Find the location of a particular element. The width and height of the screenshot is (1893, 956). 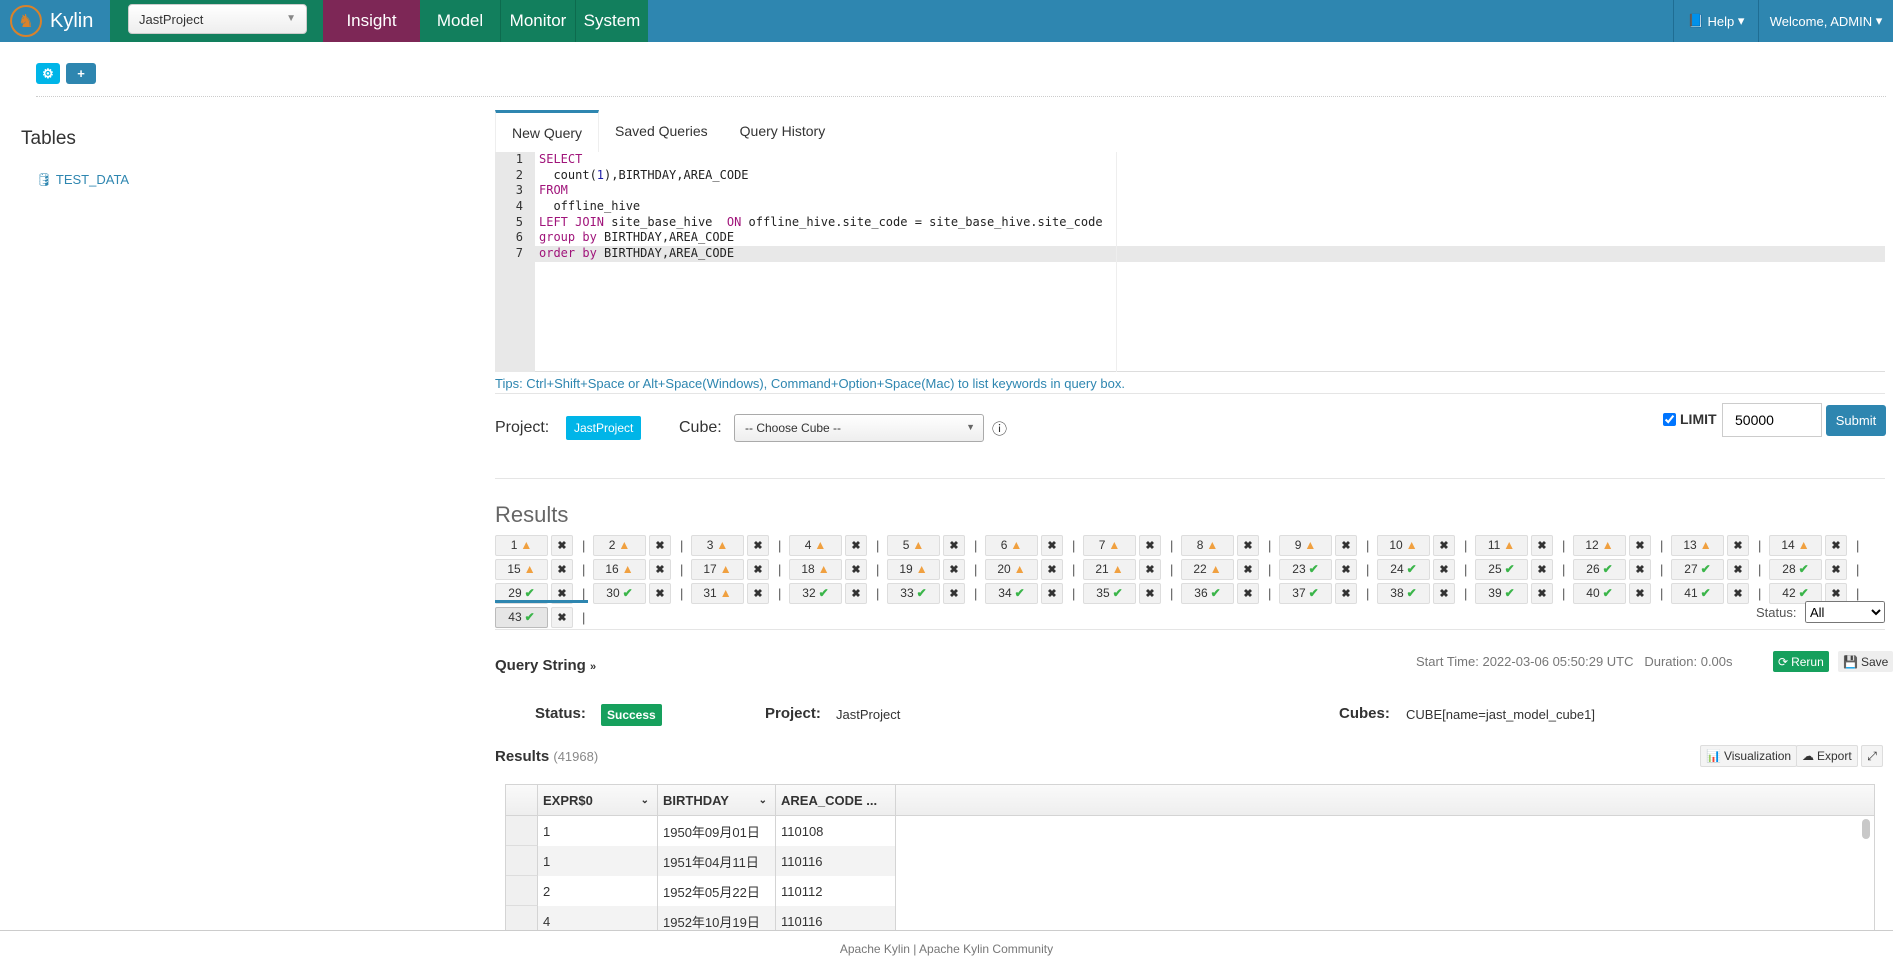

result-button-20: 20 ▲ is located at coordinates (1011, 569).